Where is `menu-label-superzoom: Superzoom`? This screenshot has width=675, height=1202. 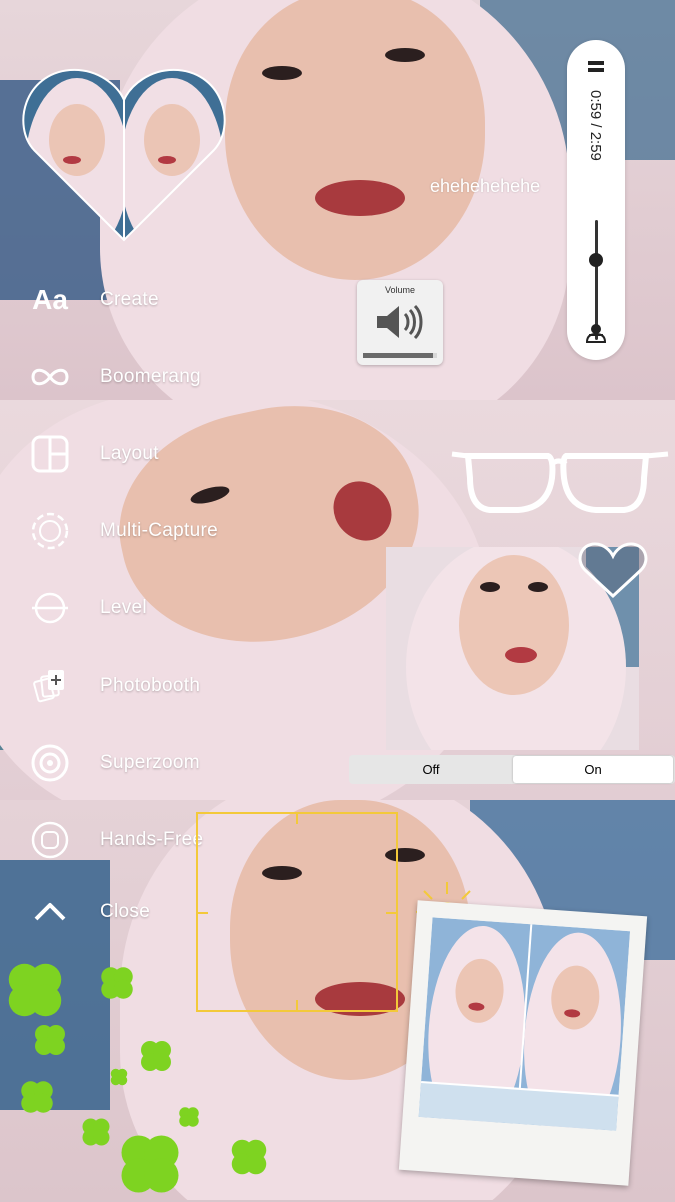
menu-label-superzoom: Superzoom is located at coordinates (150, 762).